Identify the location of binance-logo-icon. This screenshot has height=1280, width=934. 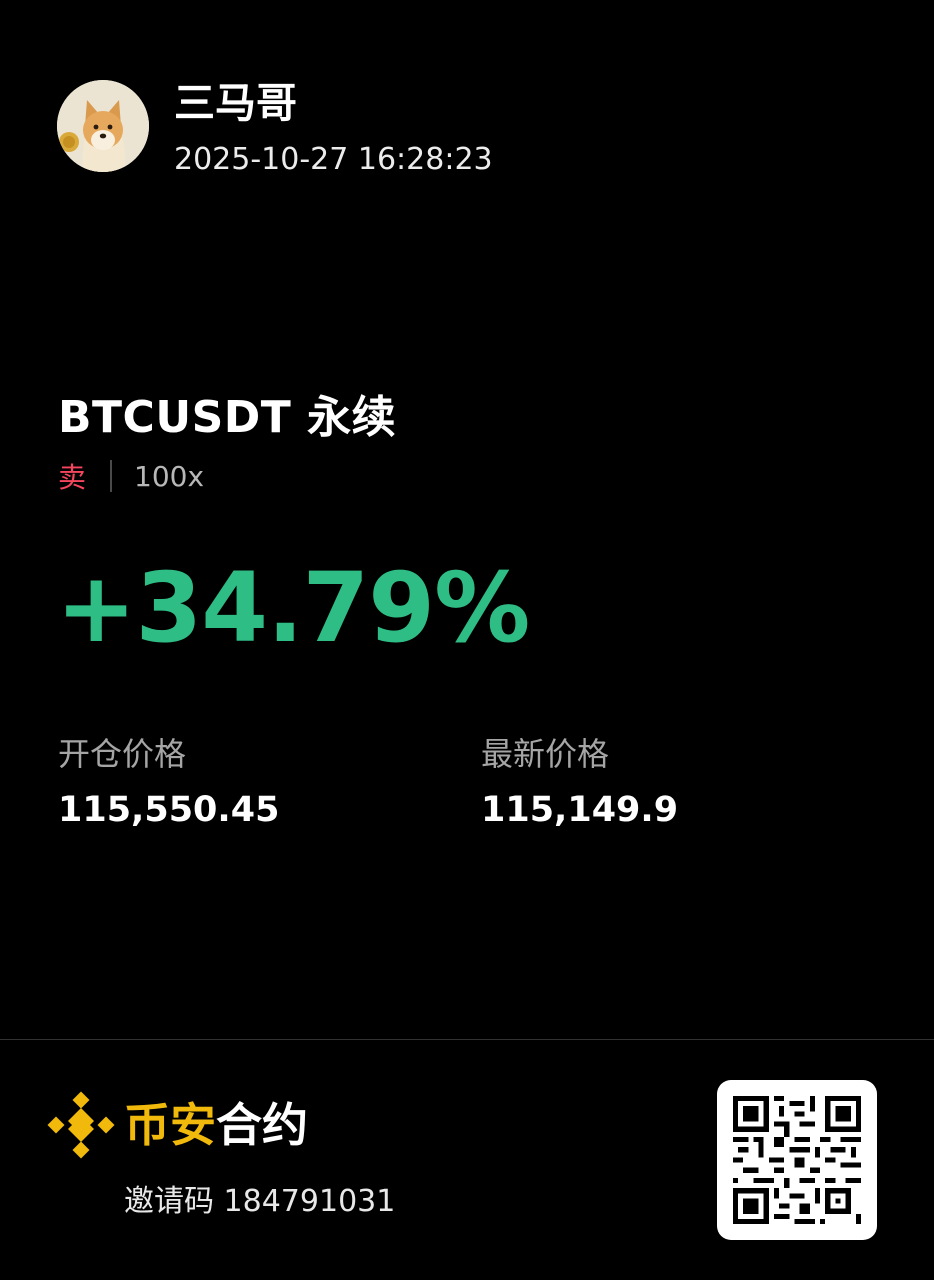
(81, 1125).